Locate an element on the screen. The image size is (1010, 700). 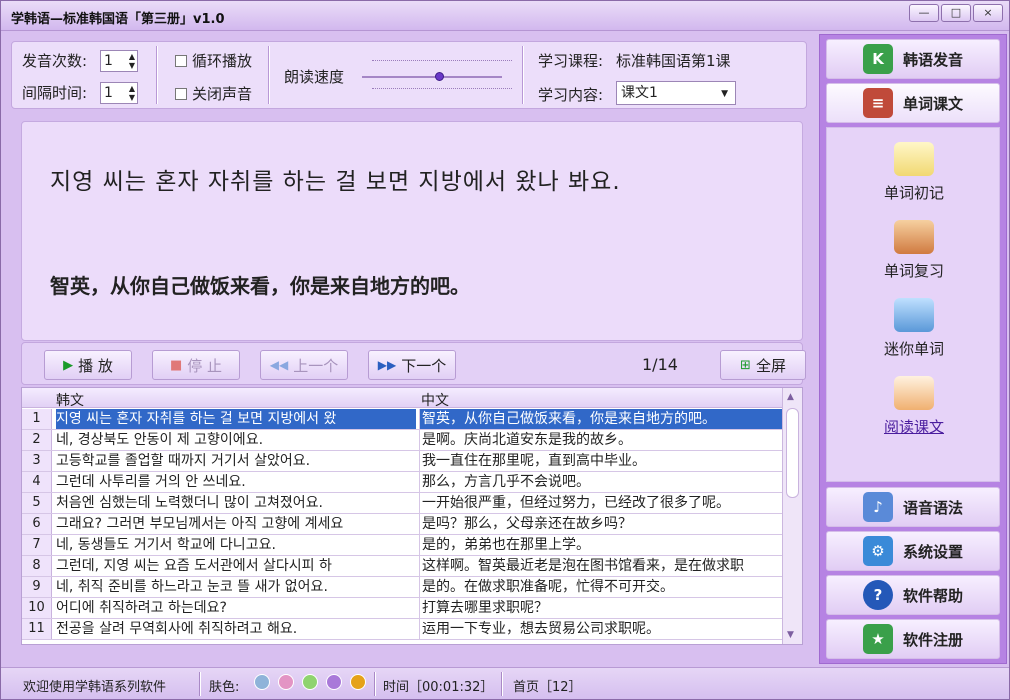
row-chinese: 打算去哪里求职呢？ is located at coordinates (600, 608).